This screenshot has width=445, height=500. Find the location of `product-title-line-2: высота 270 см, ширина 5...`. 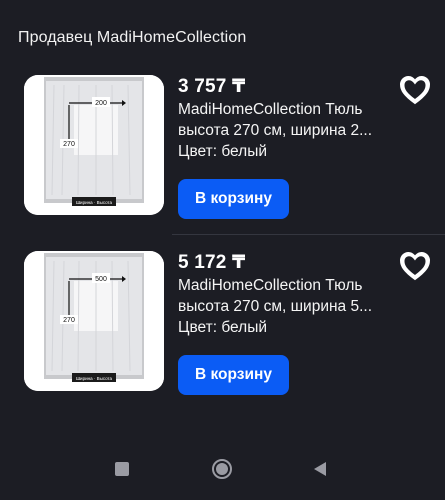

product-title-line-2: высота 270 см, ширина 5... is located at coordinates (275, 306).